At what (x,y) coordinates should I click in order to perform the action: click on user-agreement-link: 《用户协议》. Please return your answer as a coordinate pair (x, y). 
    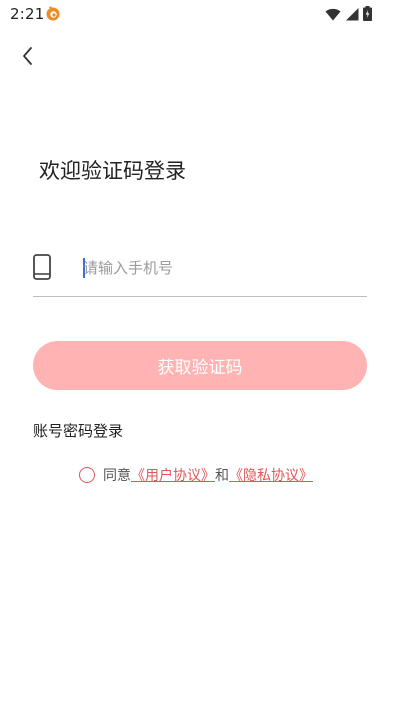
    Looking at the image, I should click on (173, 475).